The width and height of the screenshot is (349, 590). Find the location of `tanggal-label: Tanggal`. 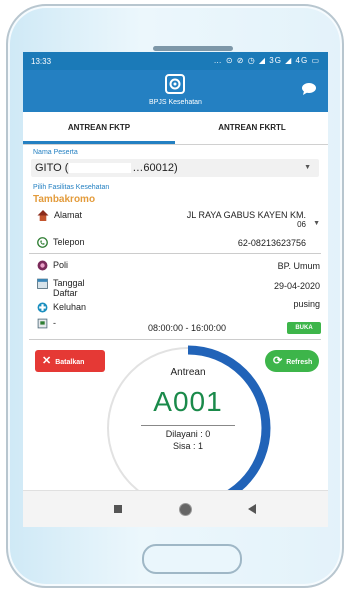

tanggal-label: Tanggal is located at coordinates (69, 283).